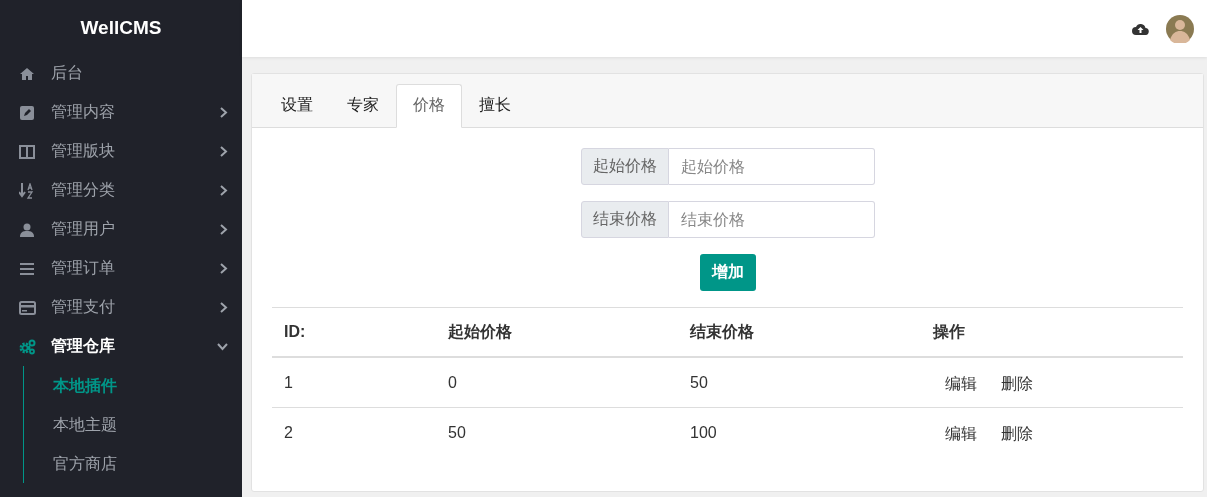  Describe the element at coordinates (121, 229) in the screenshot. I see `sidebar-item: 管理用户` at that location.